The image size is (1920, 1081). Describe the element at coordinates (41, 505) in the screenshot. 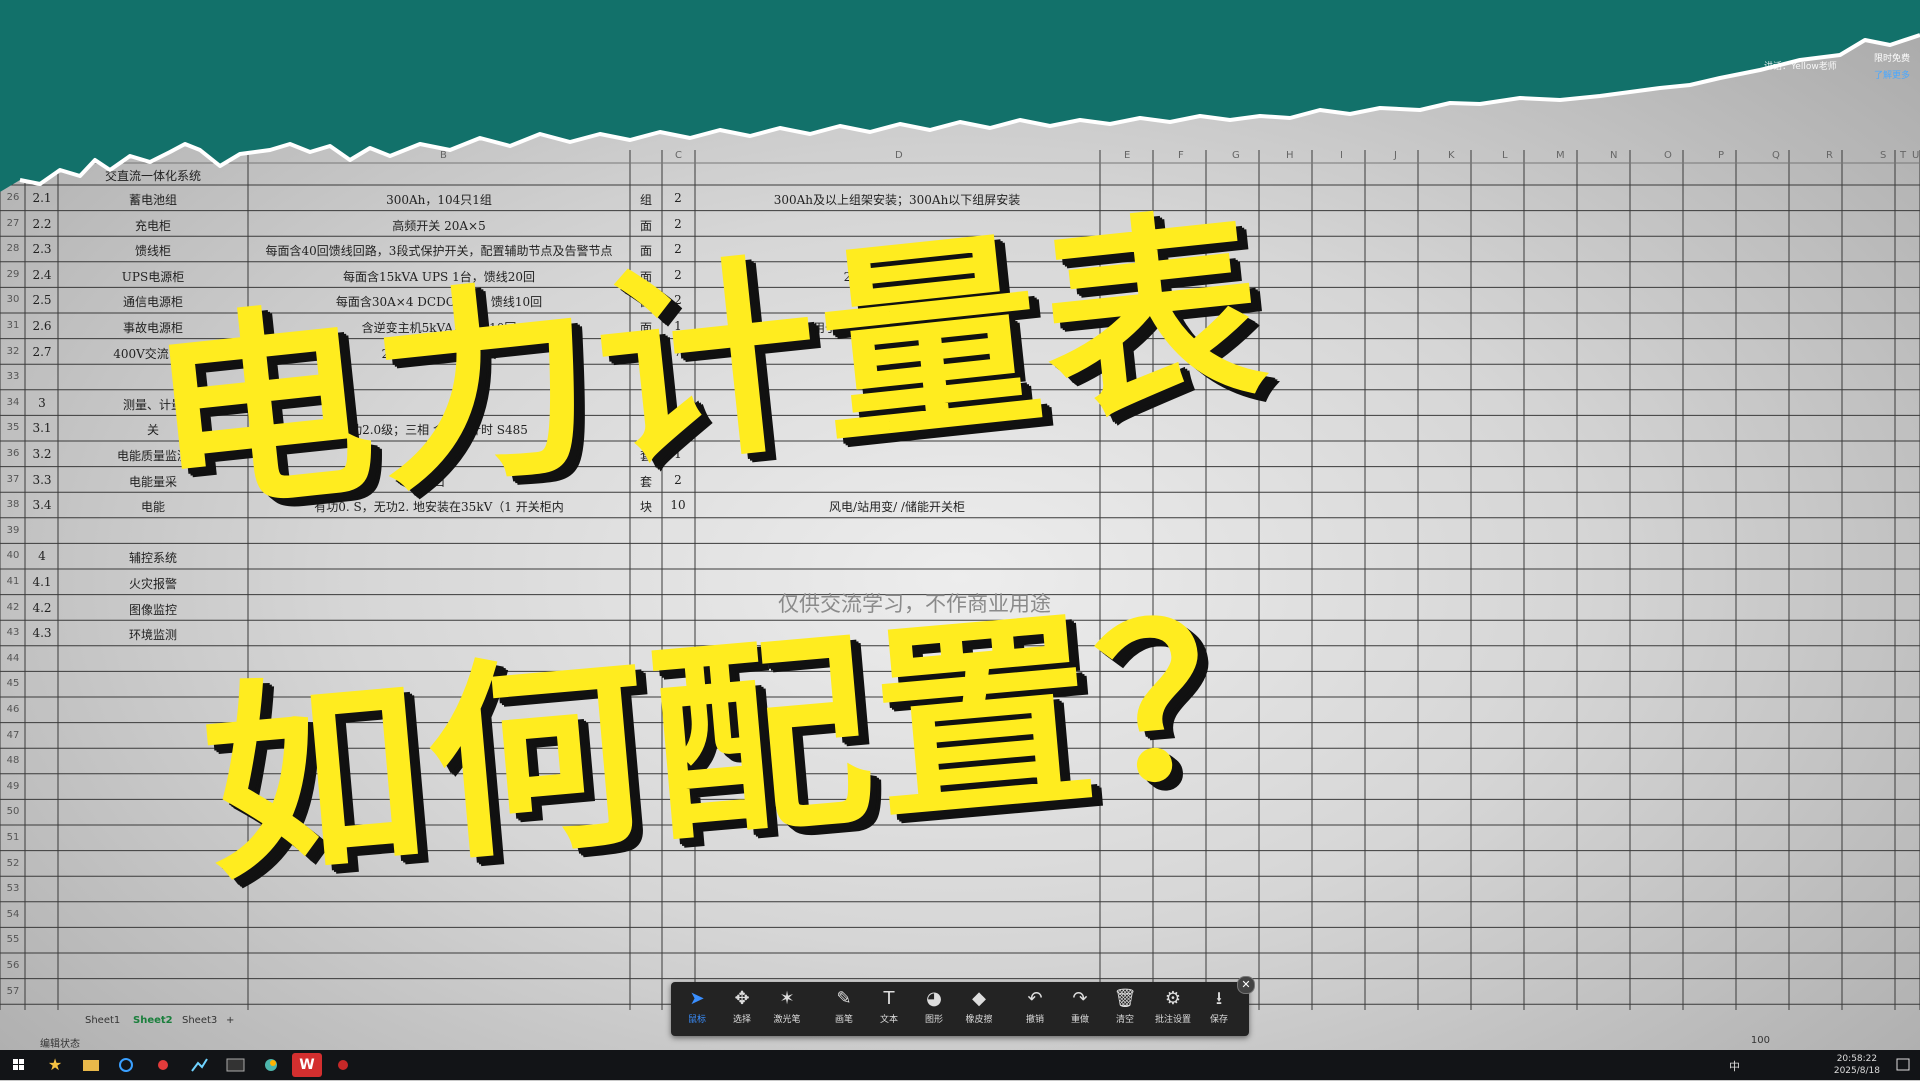

I see `cell-id: 3.4` at that location.